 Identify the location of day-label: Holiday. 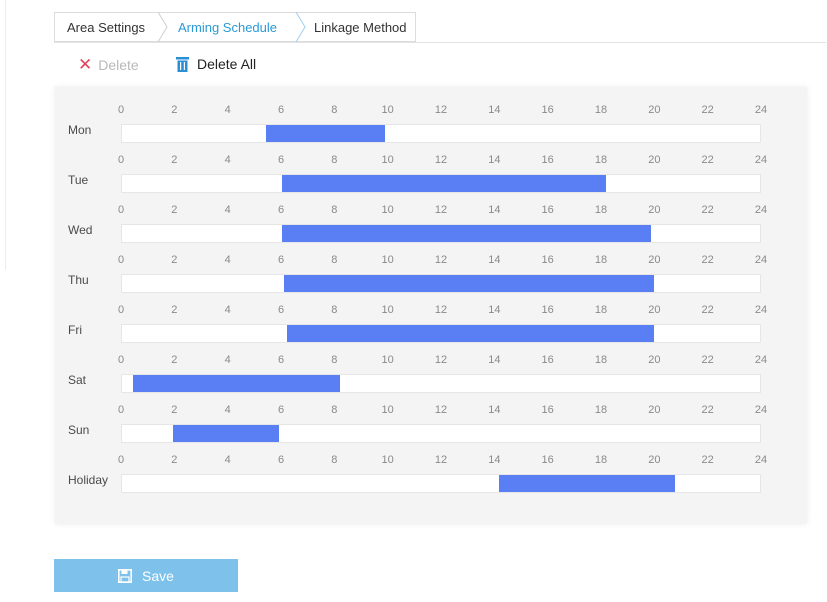
(88, 480).